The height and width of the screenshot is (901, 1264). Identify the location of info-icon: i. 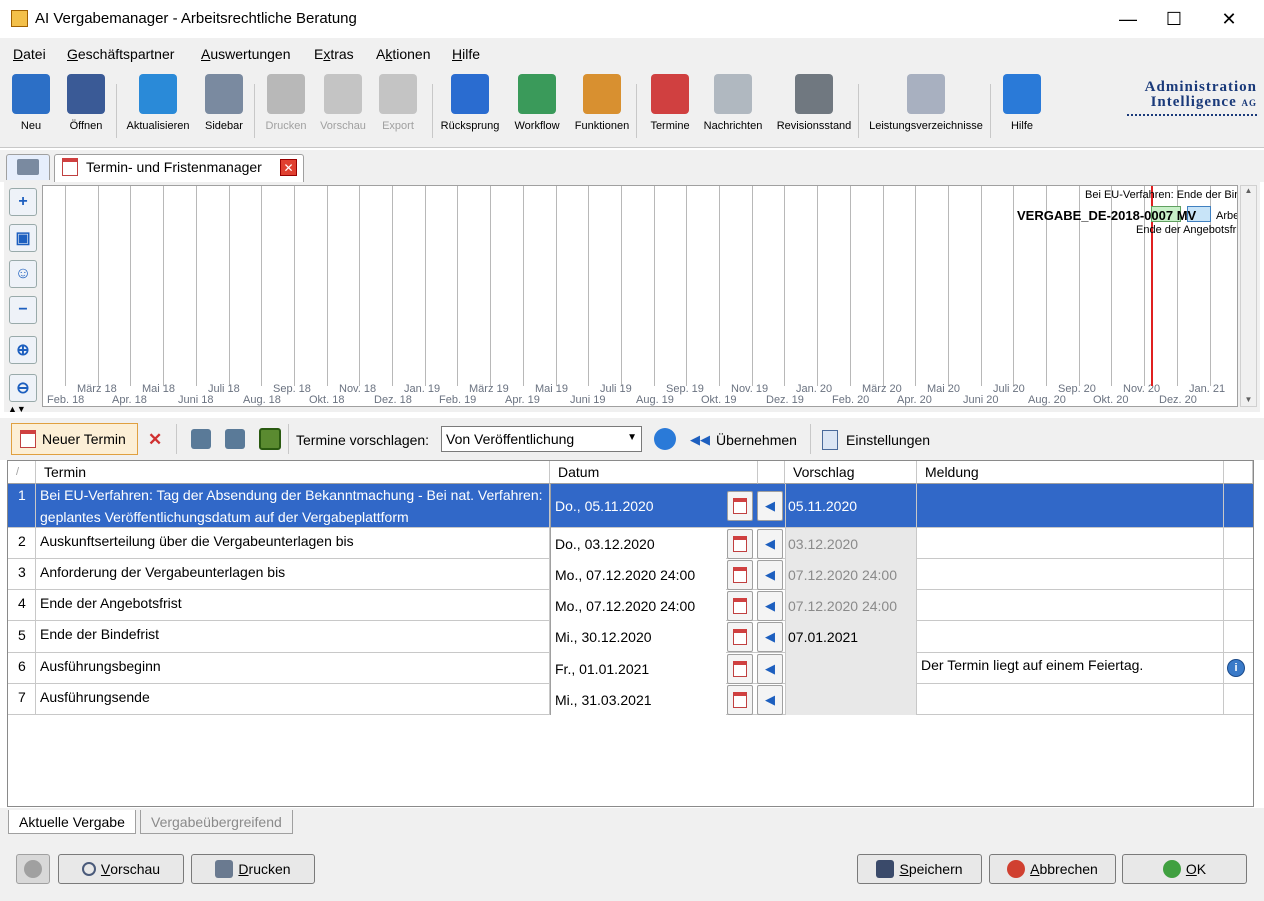
(1236, 668).